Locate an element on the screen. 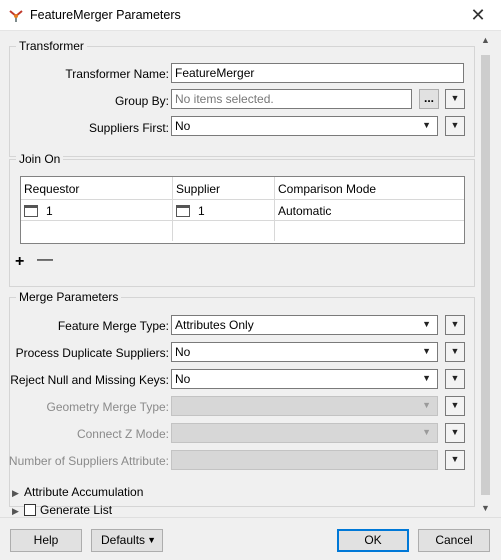  generate-list-label: Generate List is located at coordinates (76, 510).